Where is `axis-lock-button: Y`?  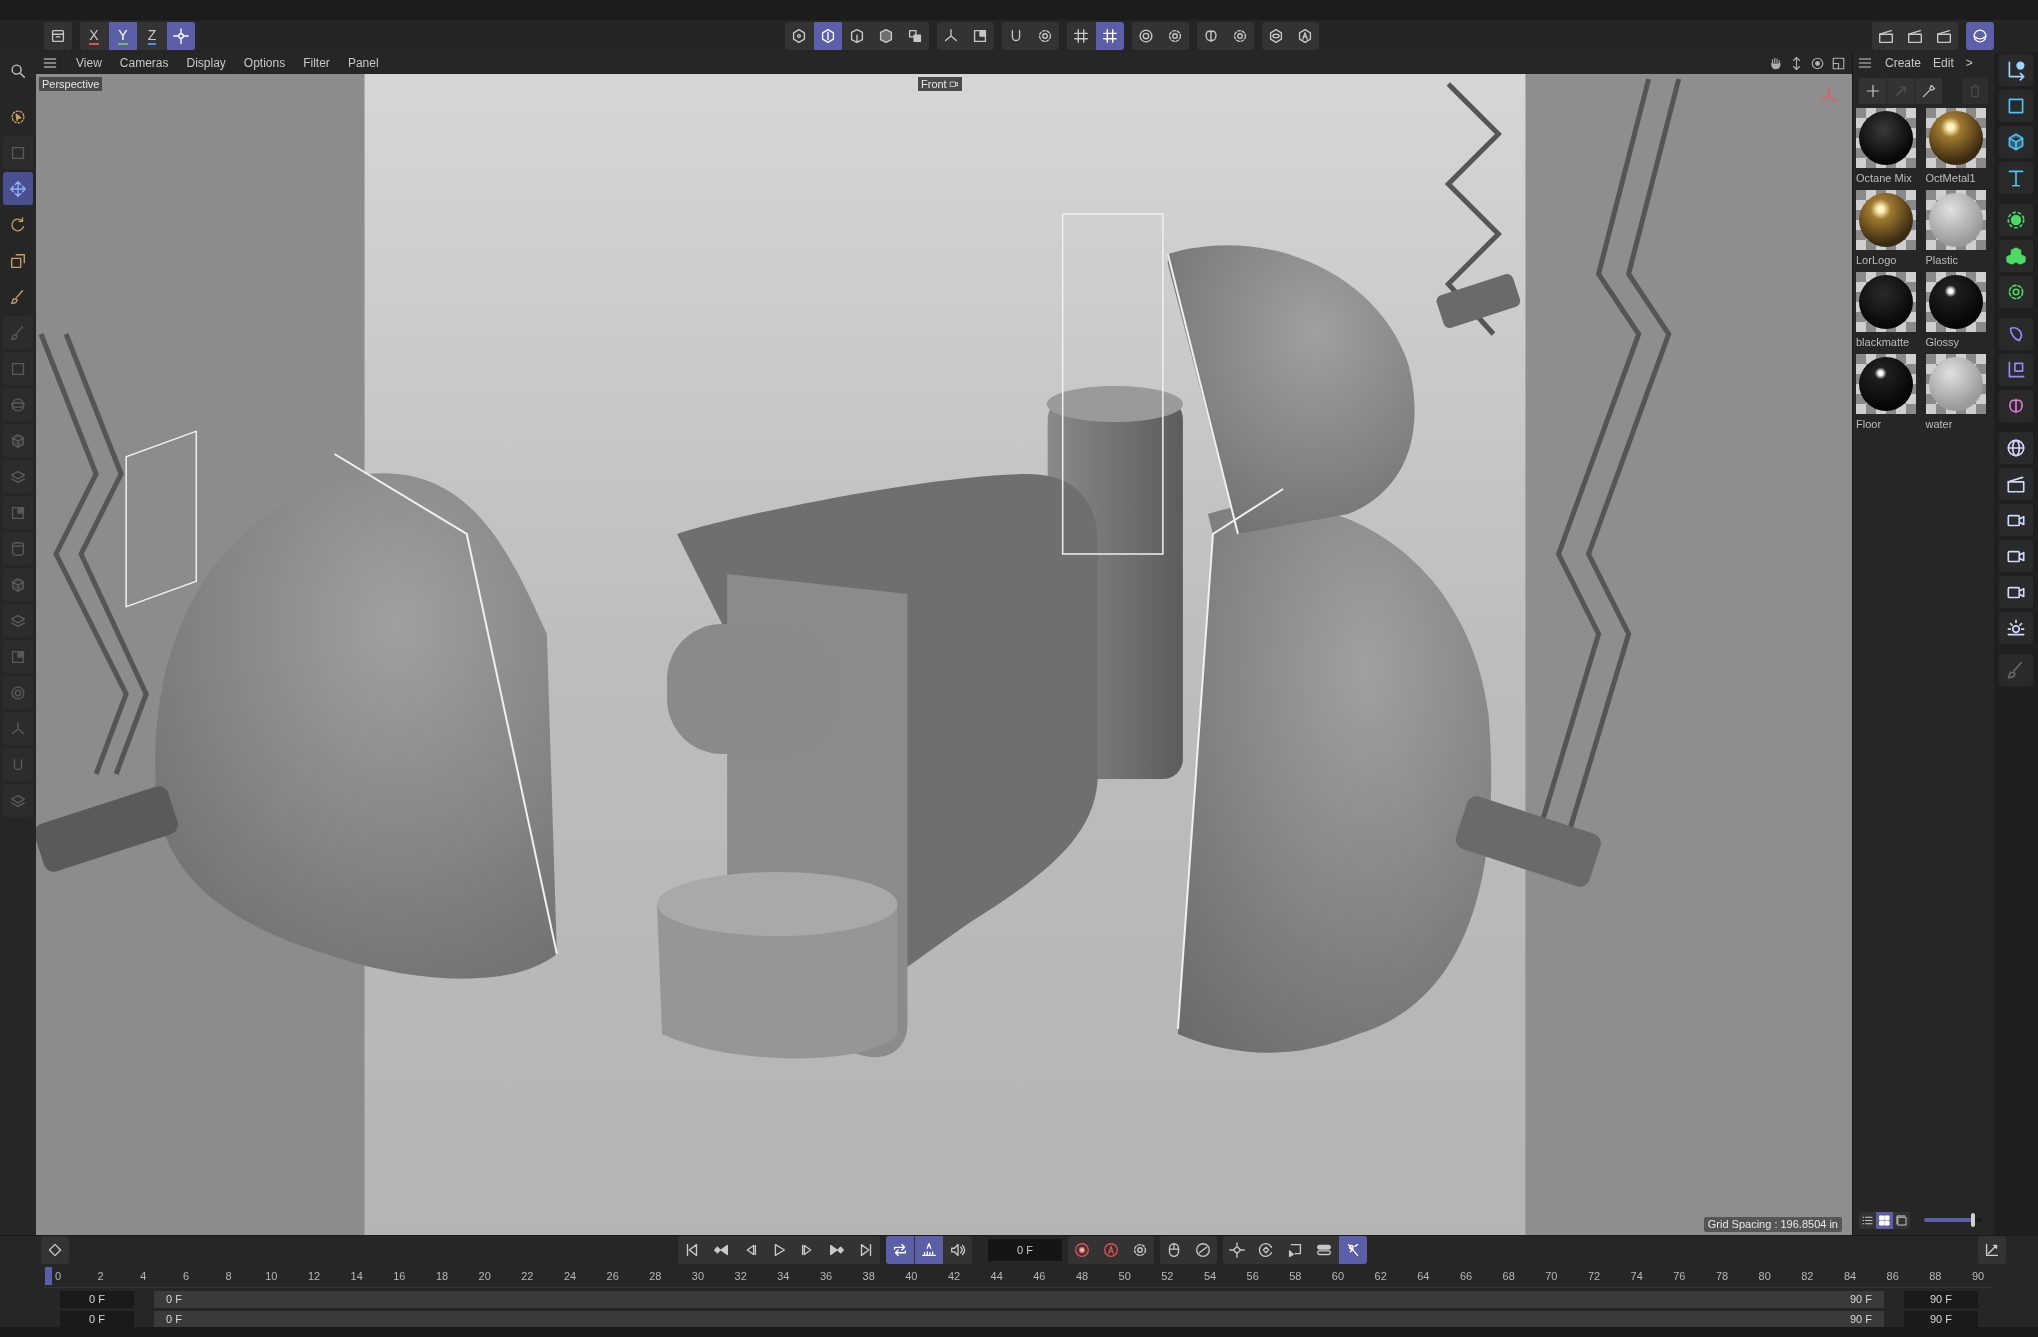 axis-lock-button: Y is located at coordinates (123, 36).